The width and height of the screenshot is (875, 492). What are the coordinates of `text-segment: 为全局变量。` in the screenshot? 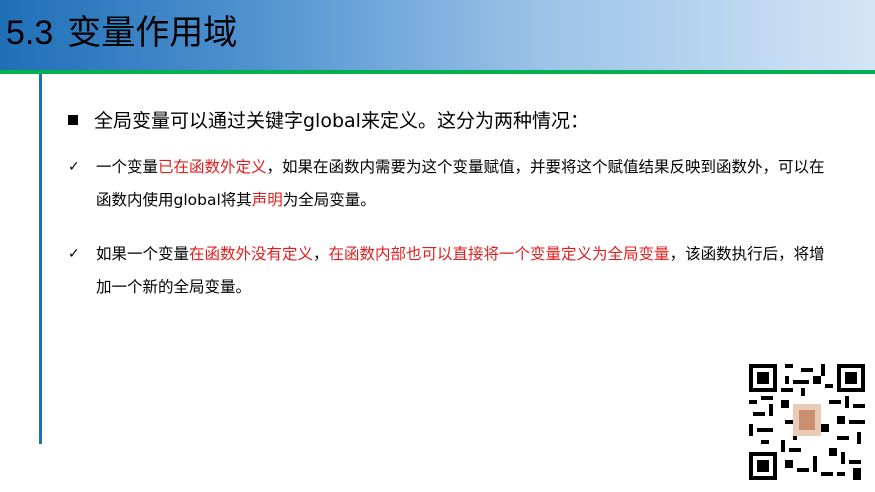 It's located at (329, 200).